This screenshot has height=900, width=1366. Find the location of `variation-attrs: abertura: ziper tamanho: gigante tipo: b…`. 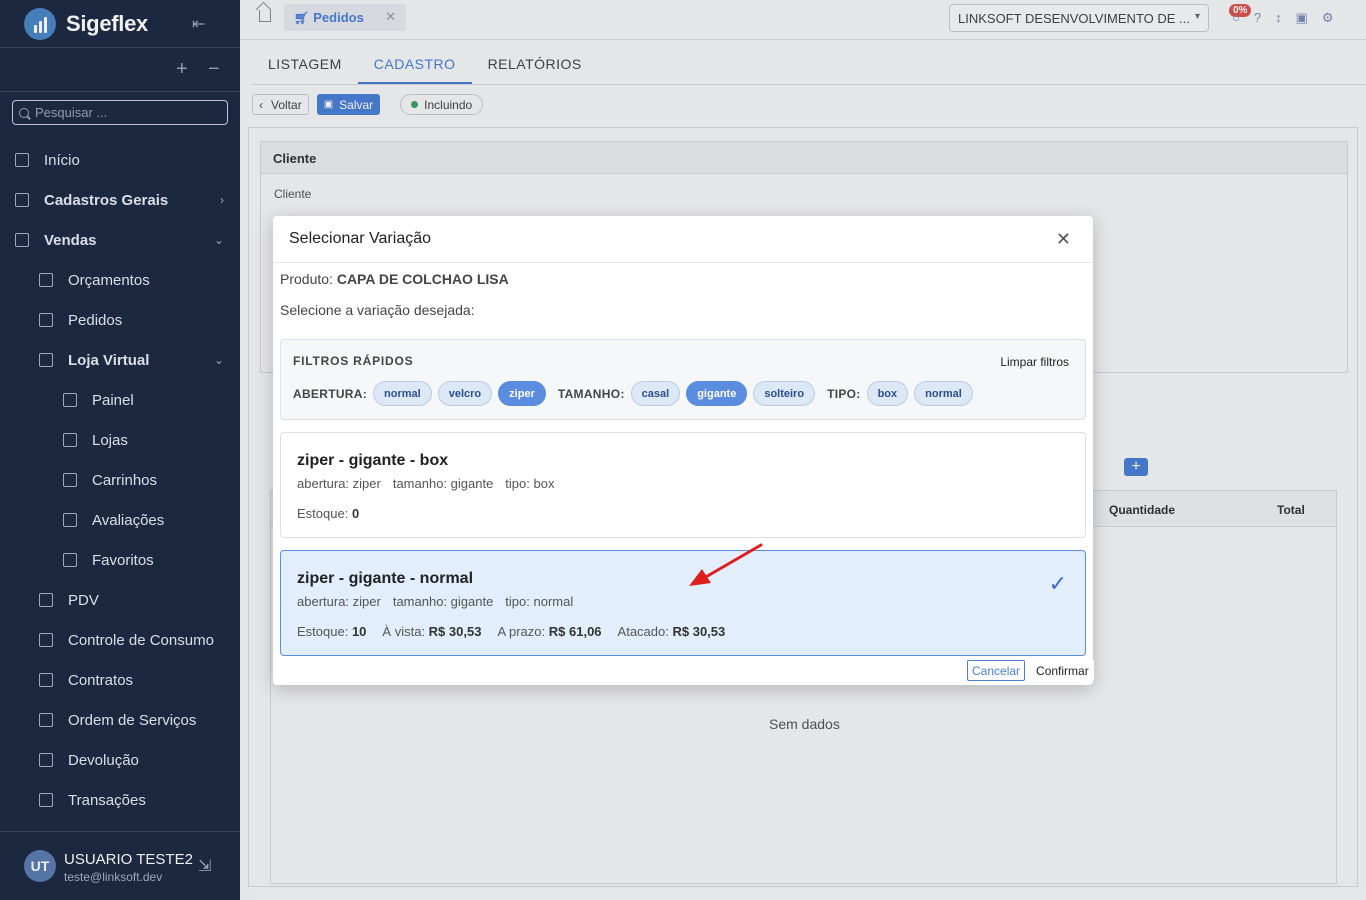

variation-attrs: abertura: ziper tamanho: gigante tipo: b… is located at coordinates (425, 483).